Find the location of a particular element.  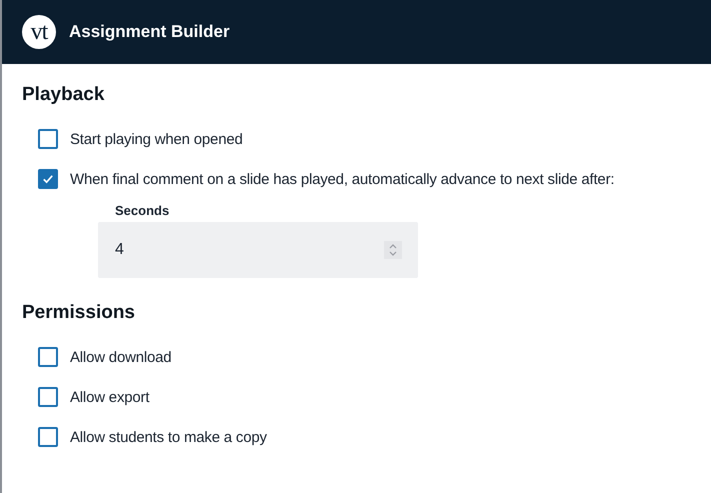

section-heading: Playback is located at coordinates (64, 95).